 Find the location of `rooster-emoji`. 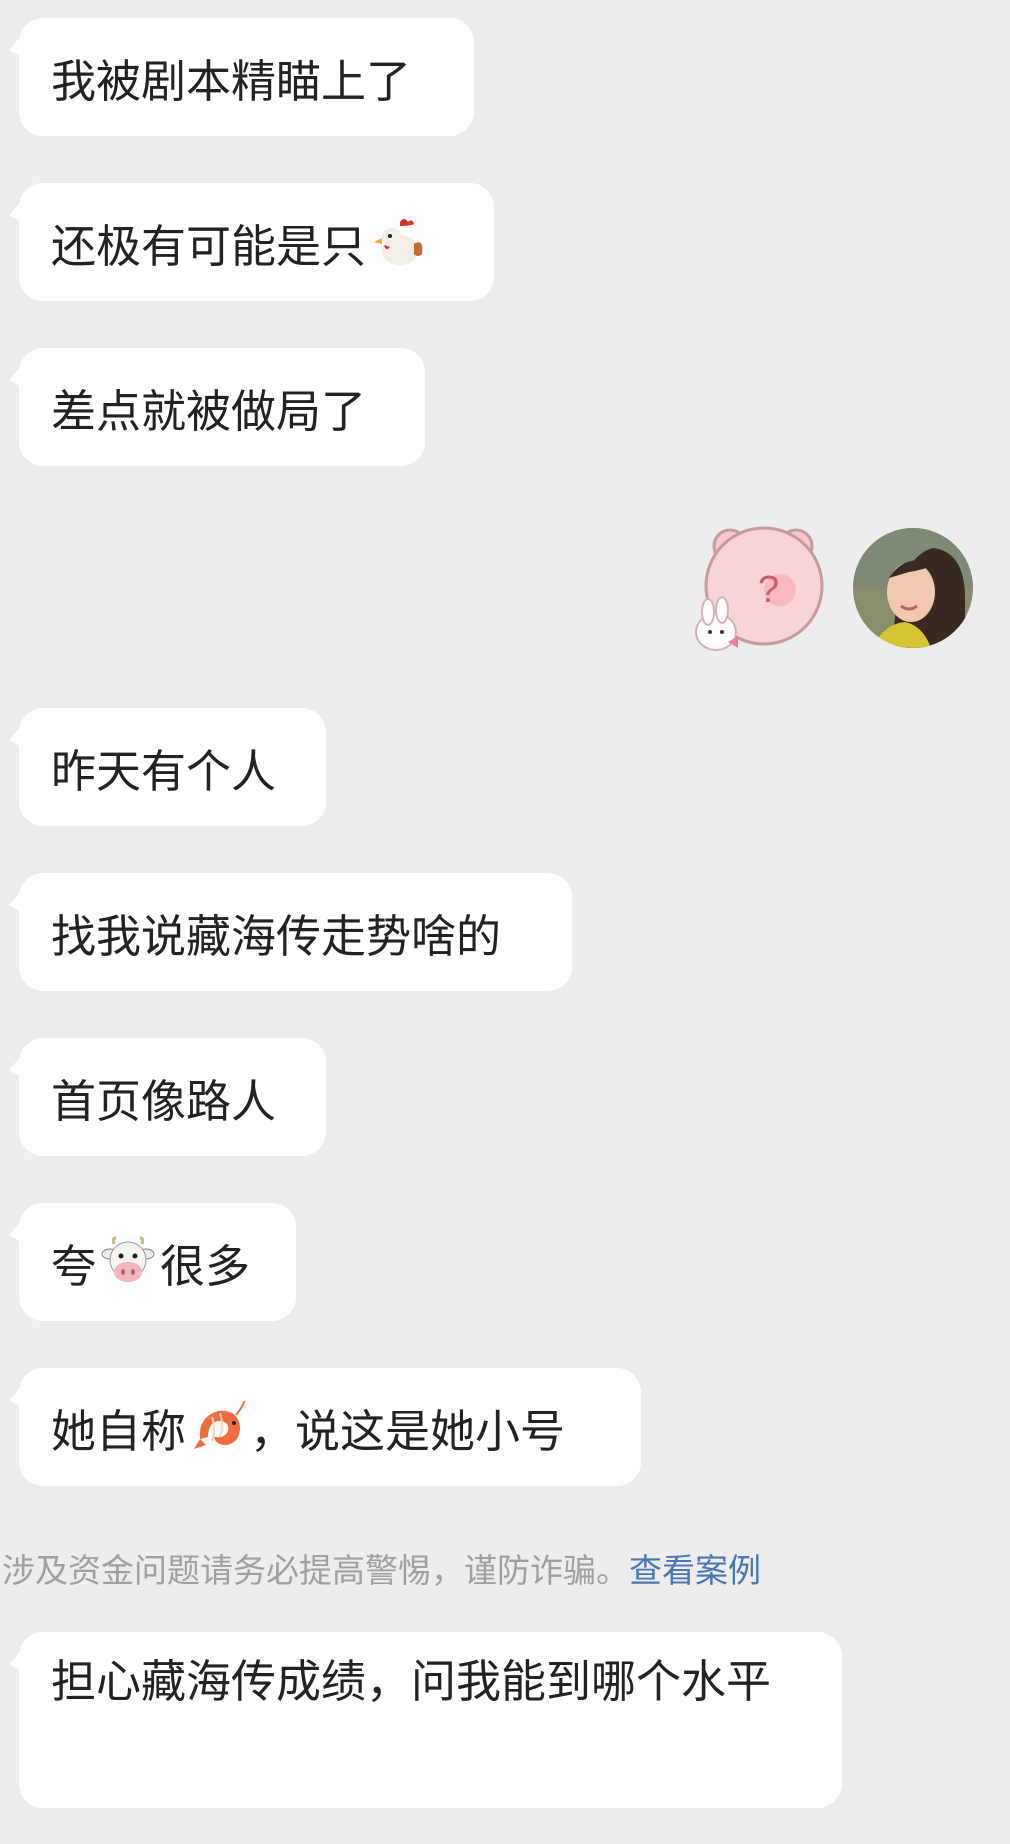

rooster-emoji is located at coordinates (398, 242).